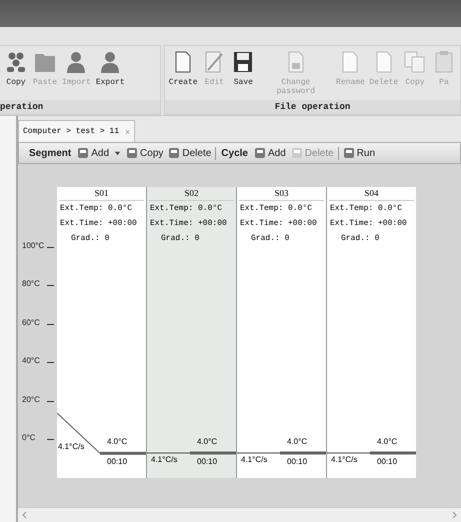  Describe the element at coordinates (25, 515) in the screenshot. I see `scroll-left-icon` at that location.